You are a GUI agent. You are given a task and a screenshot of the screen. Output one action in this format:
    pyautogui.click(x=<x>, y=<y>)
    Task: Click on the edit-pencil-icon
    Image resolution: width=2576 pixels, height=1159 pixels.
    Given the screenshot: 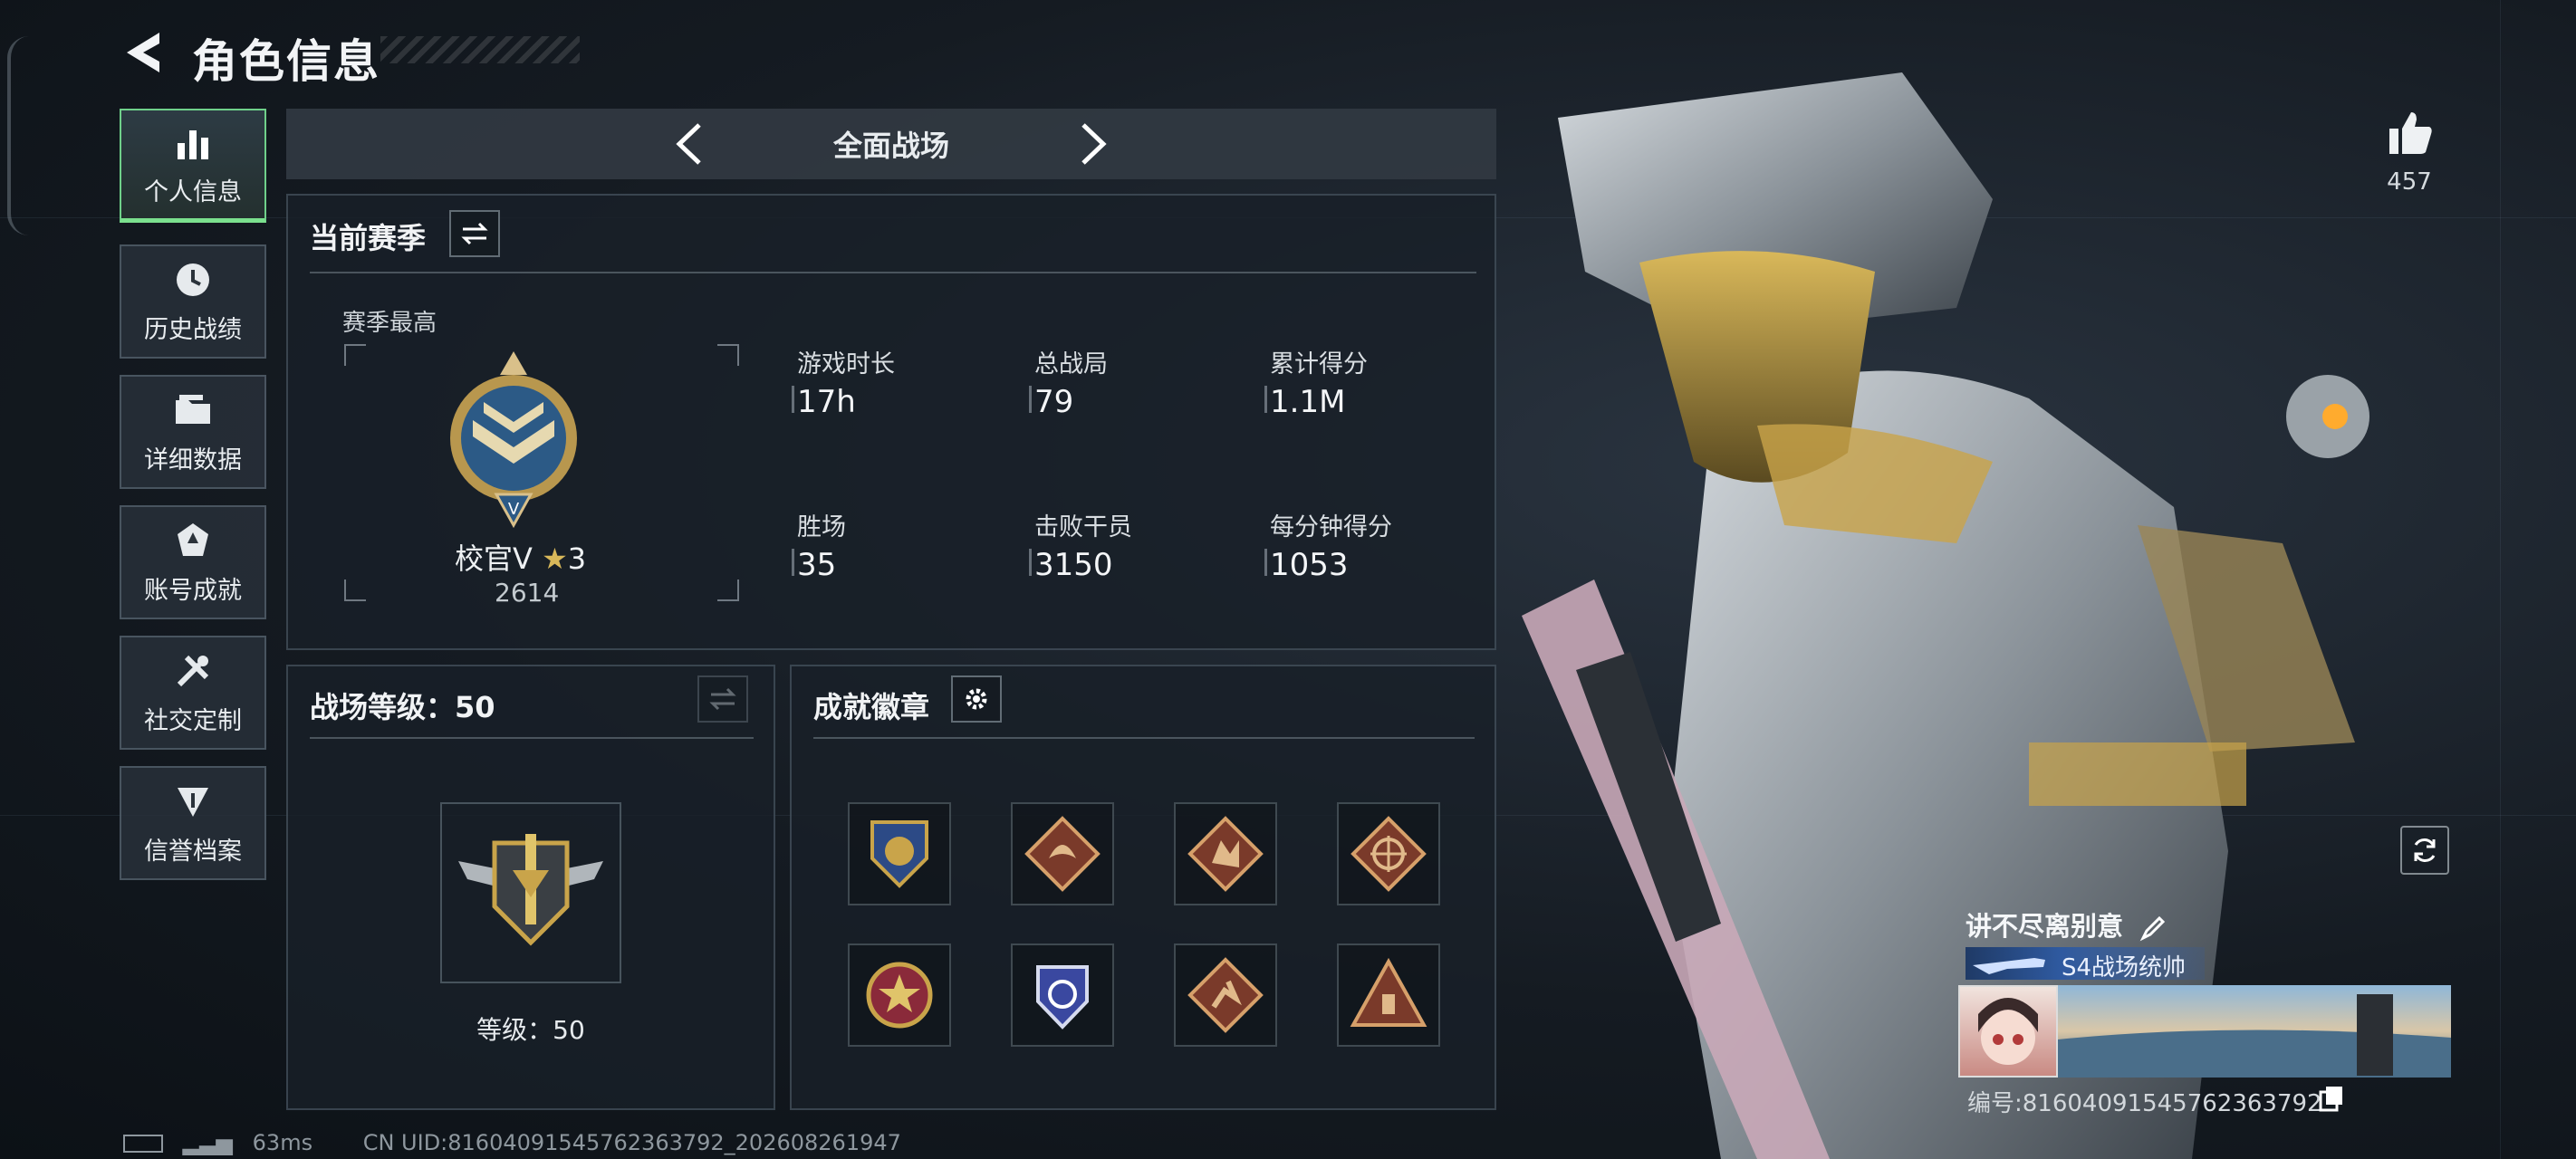 What is the action you would take?
    pyautogui.click(x=2153, y=928)
    